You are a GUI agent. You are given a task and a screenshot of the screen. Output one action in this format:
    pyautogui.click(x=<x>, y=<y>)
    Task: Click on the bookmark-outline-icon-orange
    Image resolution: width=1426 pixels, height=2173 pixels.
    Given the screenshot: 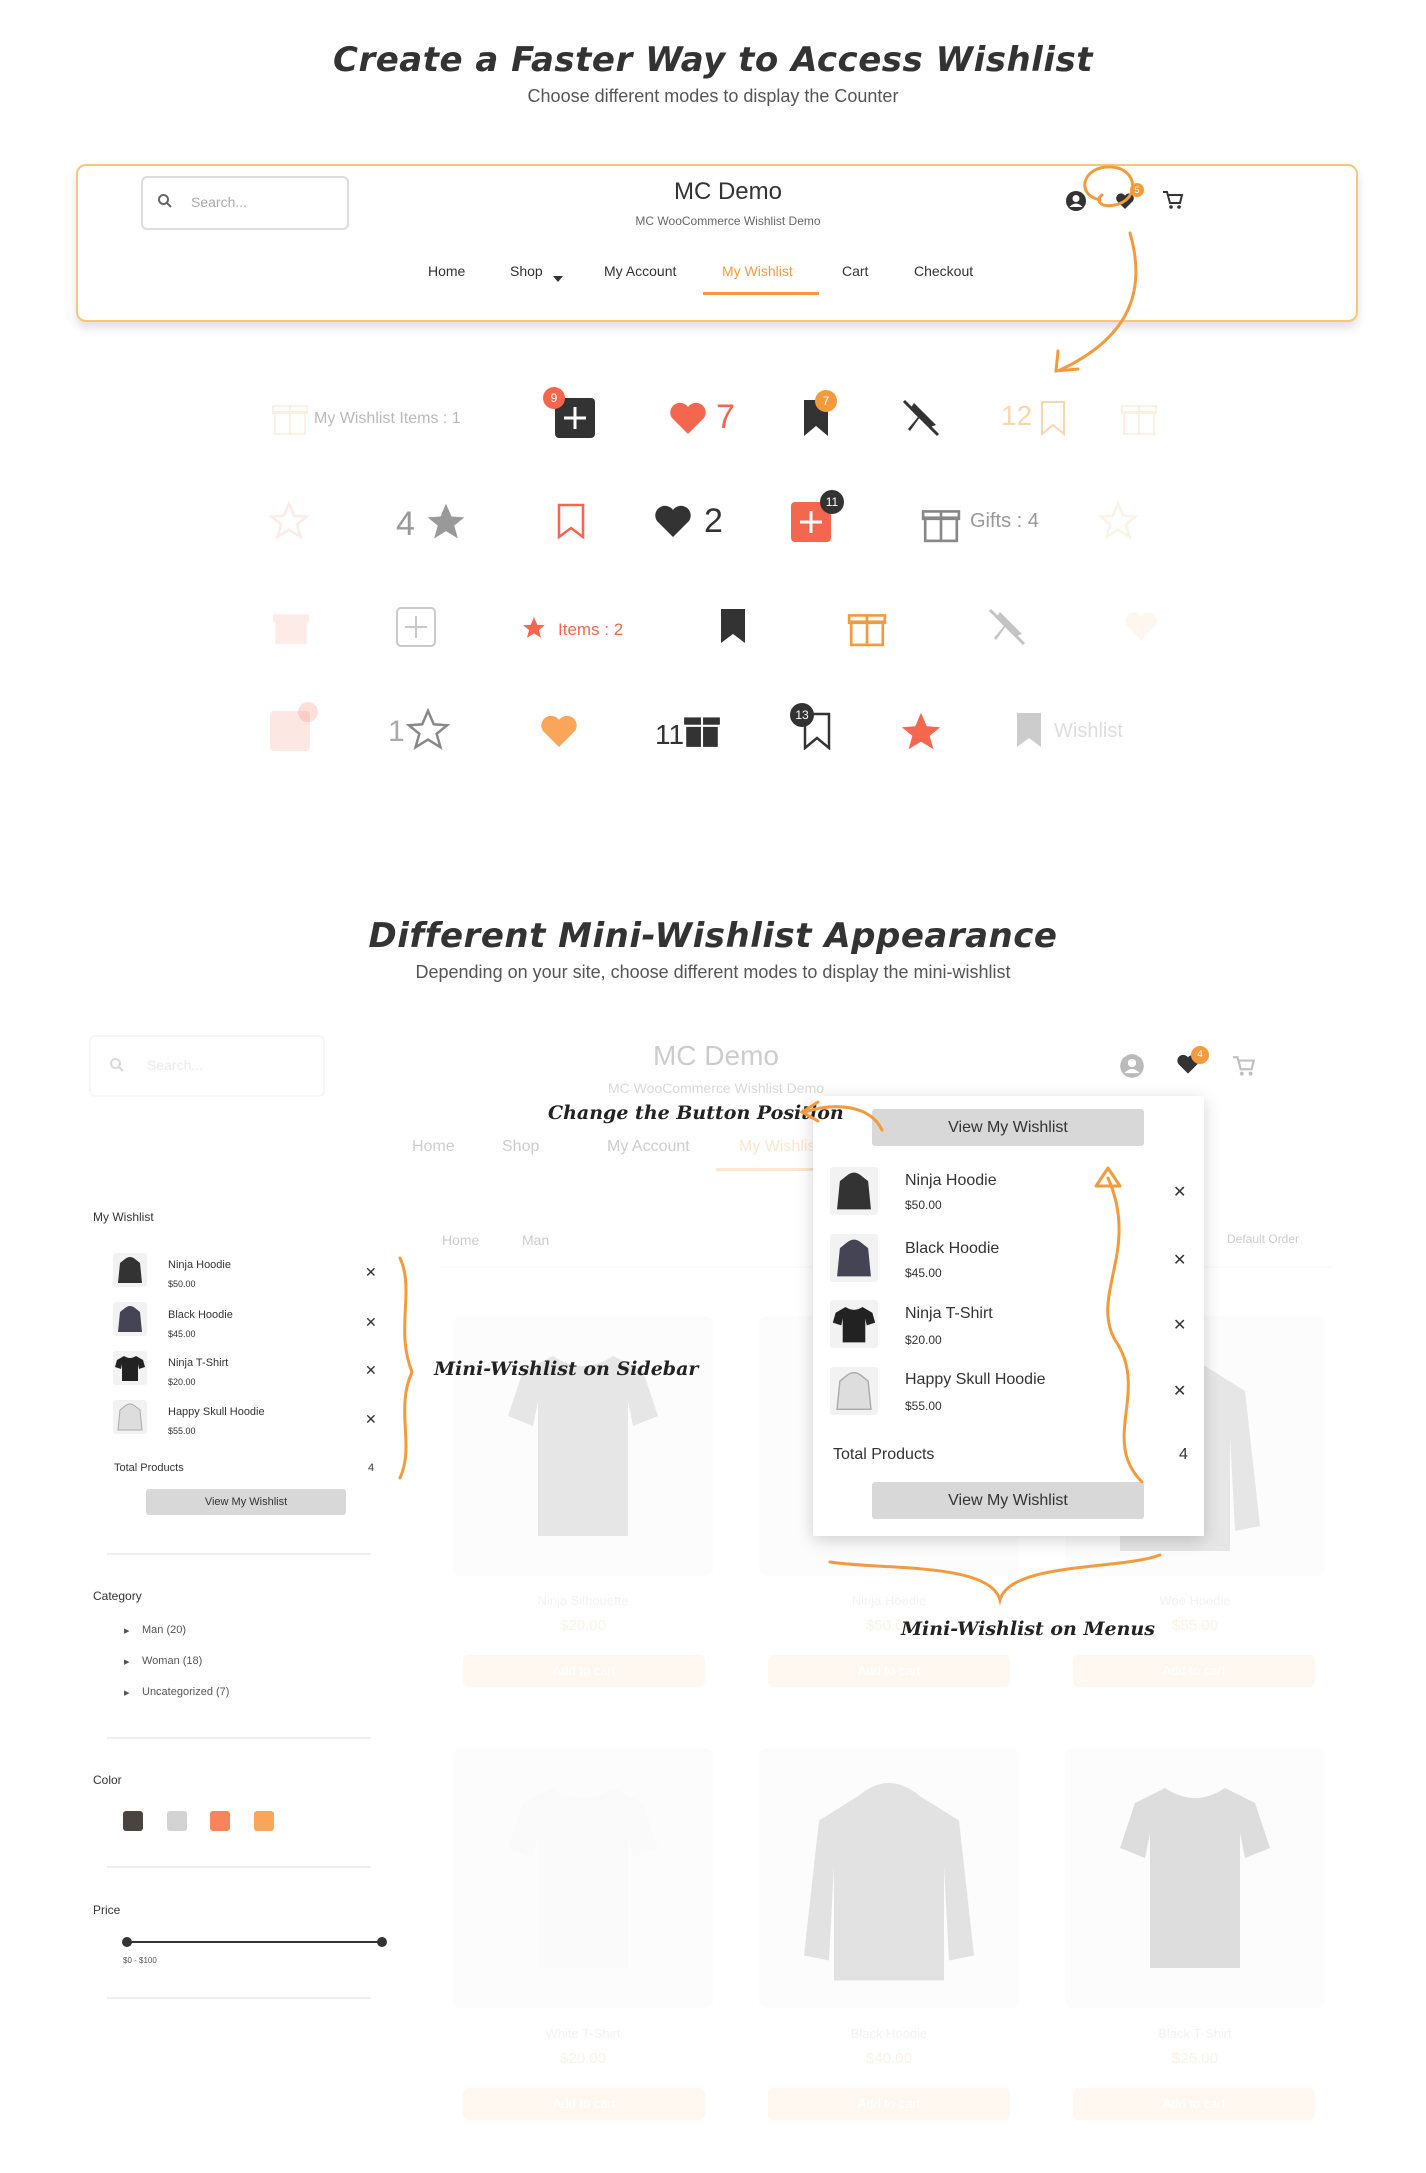 What is the action you would take?
    pyautogui.click(x=571, y=523)
    